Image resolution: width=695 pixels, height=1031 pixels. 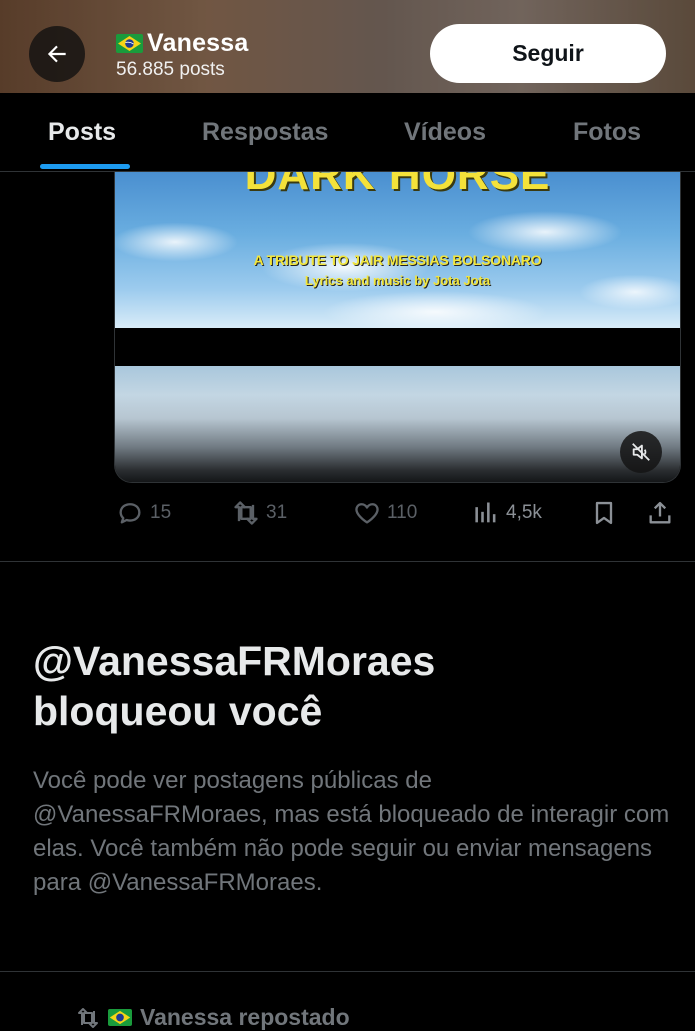 I want to click on reply-icon, so click(x=130, y=513).